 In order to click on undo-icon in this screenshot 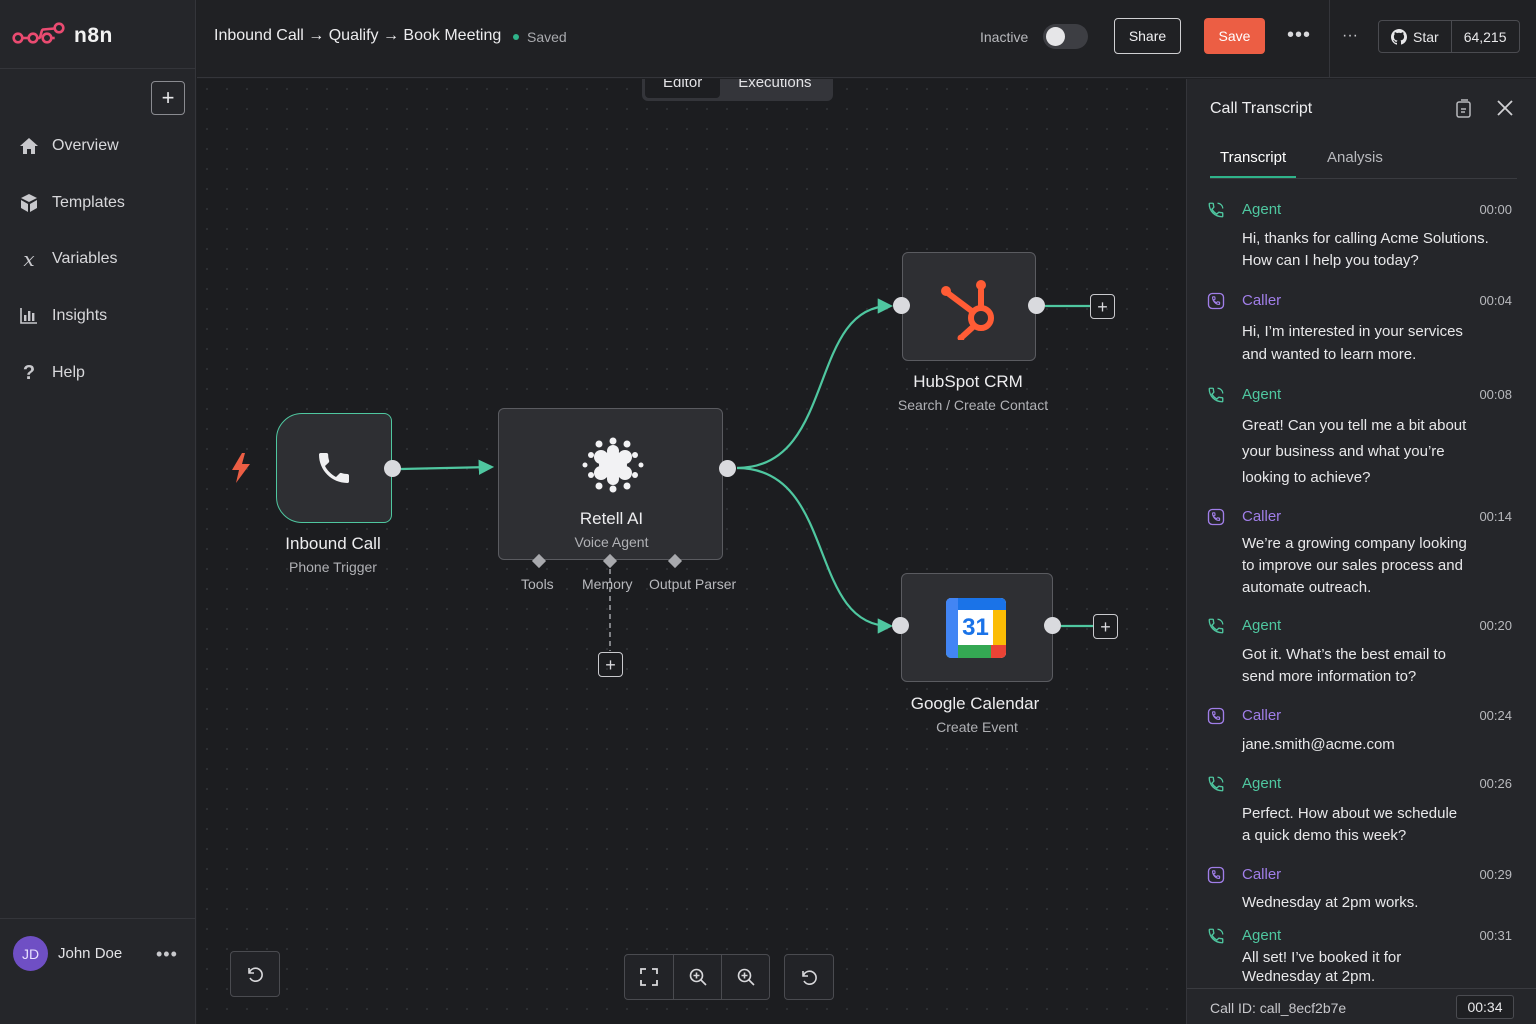, I will do `click(255, 974)`.